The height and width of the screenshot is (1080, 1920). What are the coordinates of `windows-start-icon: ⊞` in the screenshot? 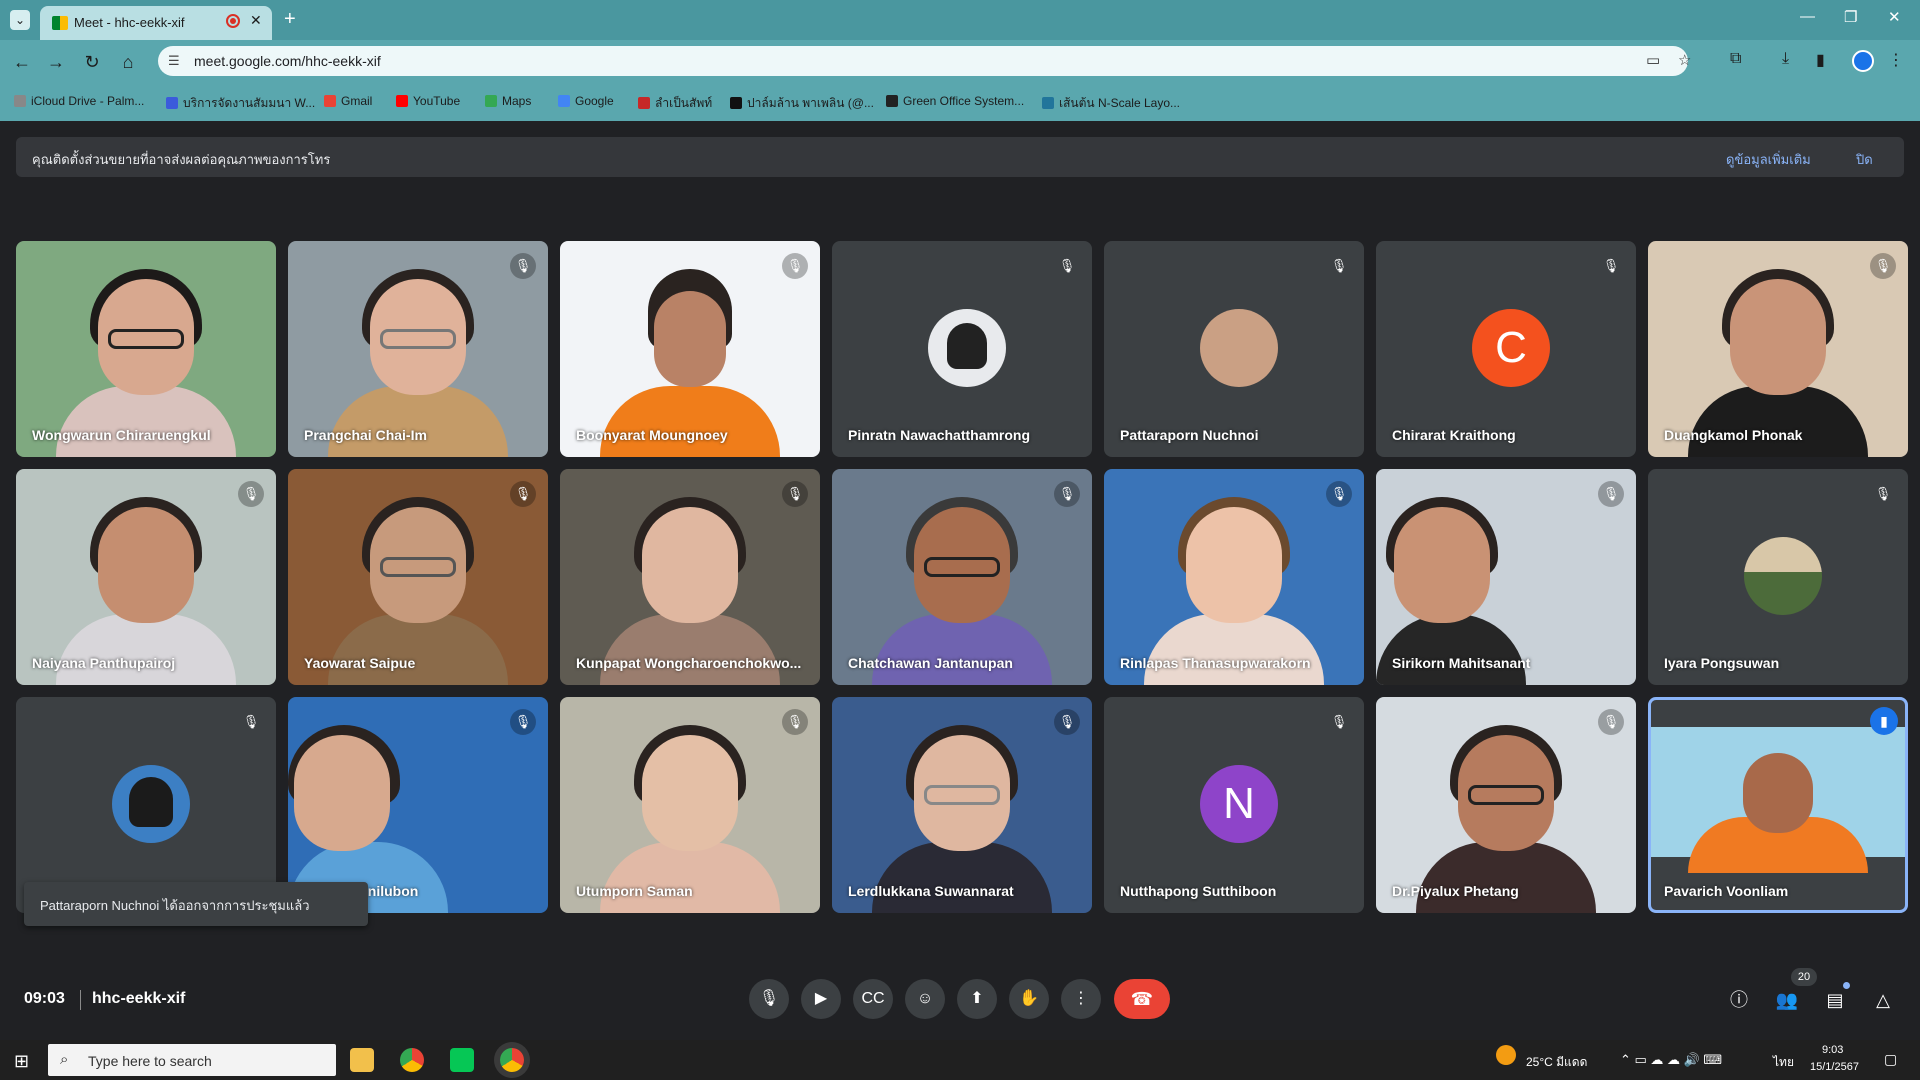 It's located at (21, 1061).